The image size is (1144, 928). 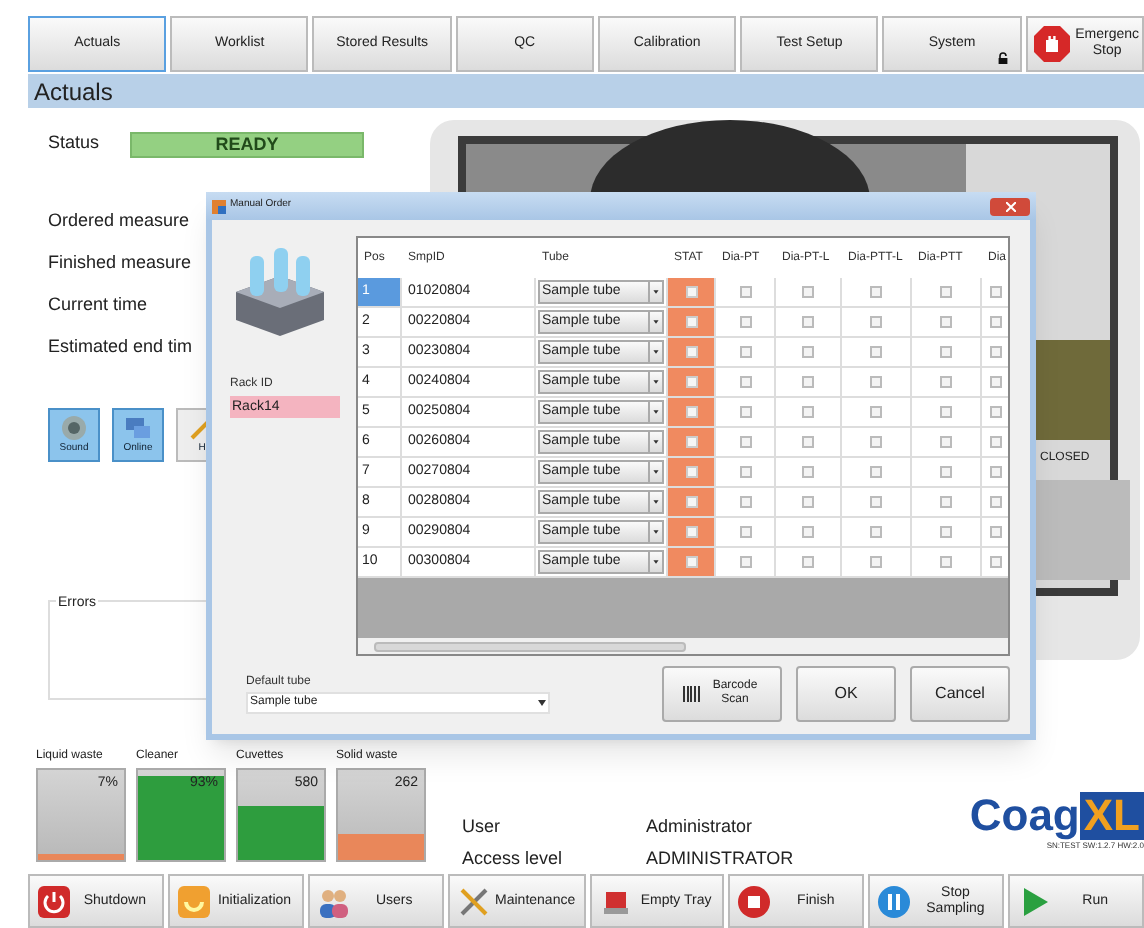 I want to click on status-indicator: READY, so click(x=247, y=144).